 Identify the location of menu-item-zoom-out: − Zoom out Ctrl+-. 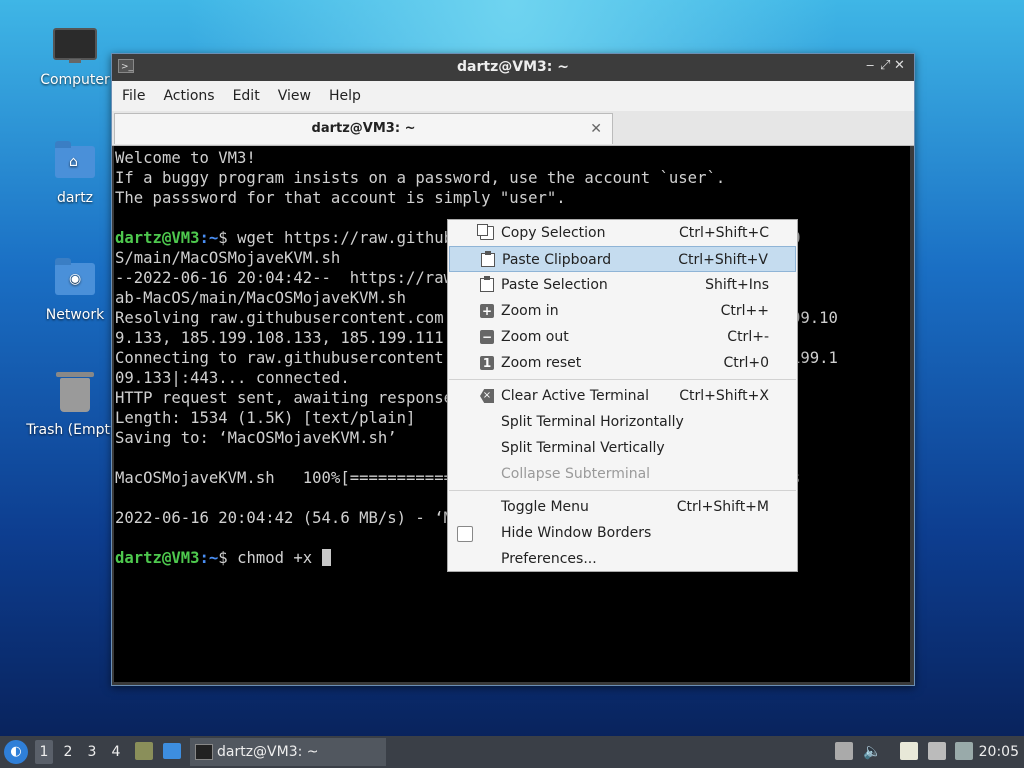
(622, 337).